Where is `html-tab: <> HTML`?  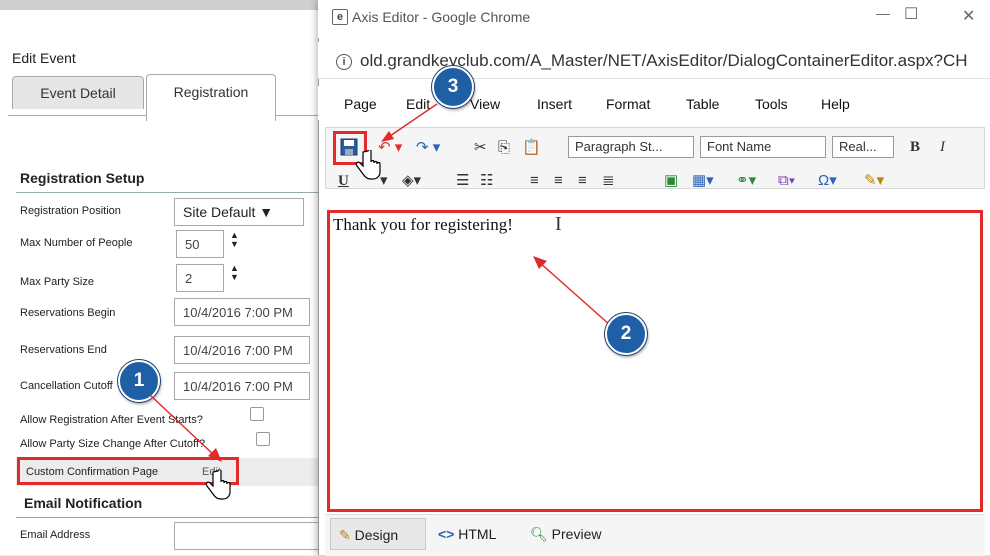 html-tab: <> HTML is located at coordinates (467, 534).